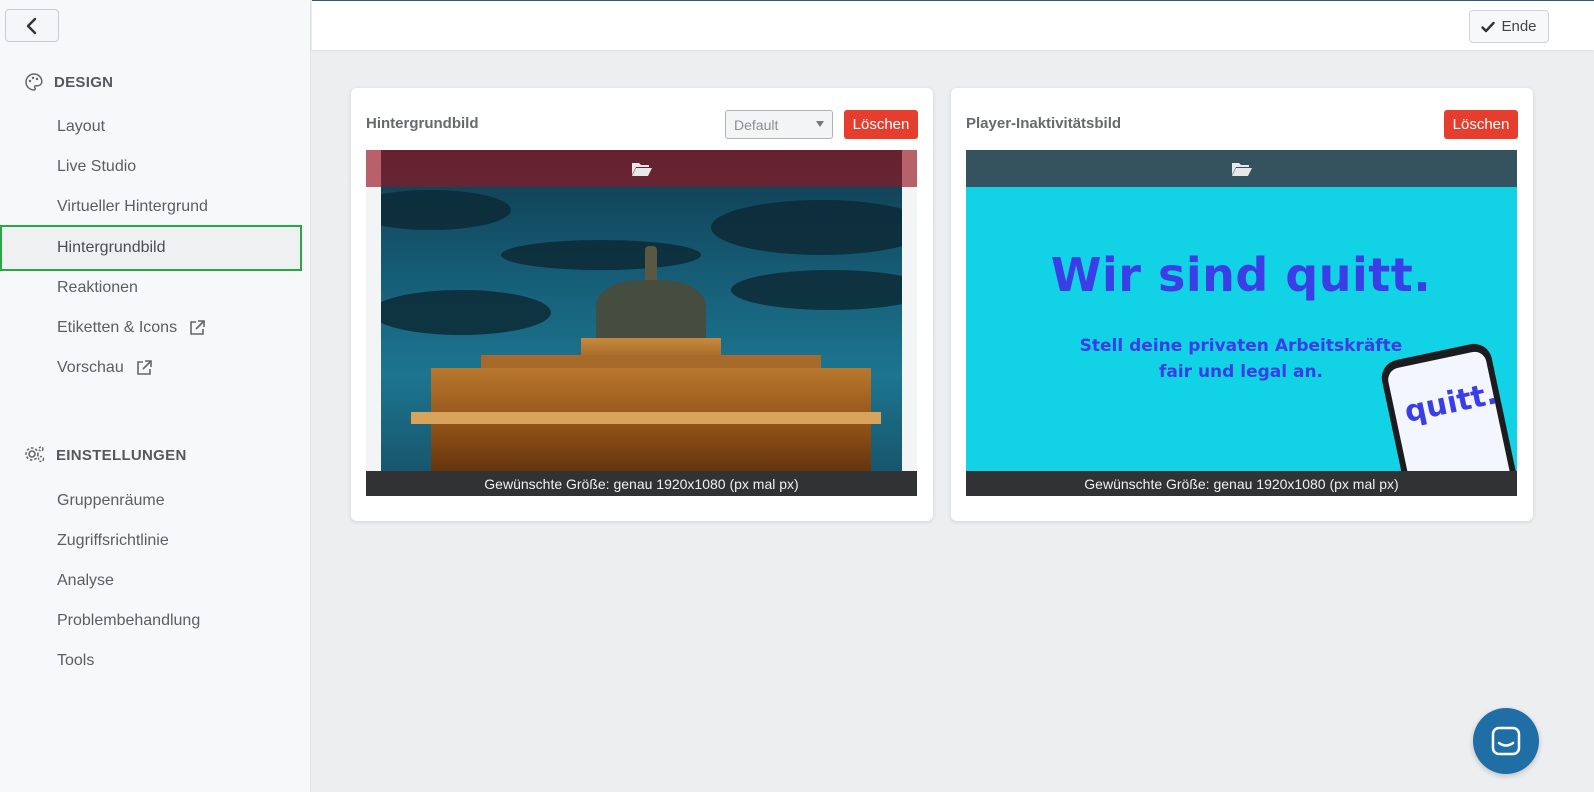 The image size is (1594, 792). I want to click on sidebar-item-layout: Layout, so click(151, 127).